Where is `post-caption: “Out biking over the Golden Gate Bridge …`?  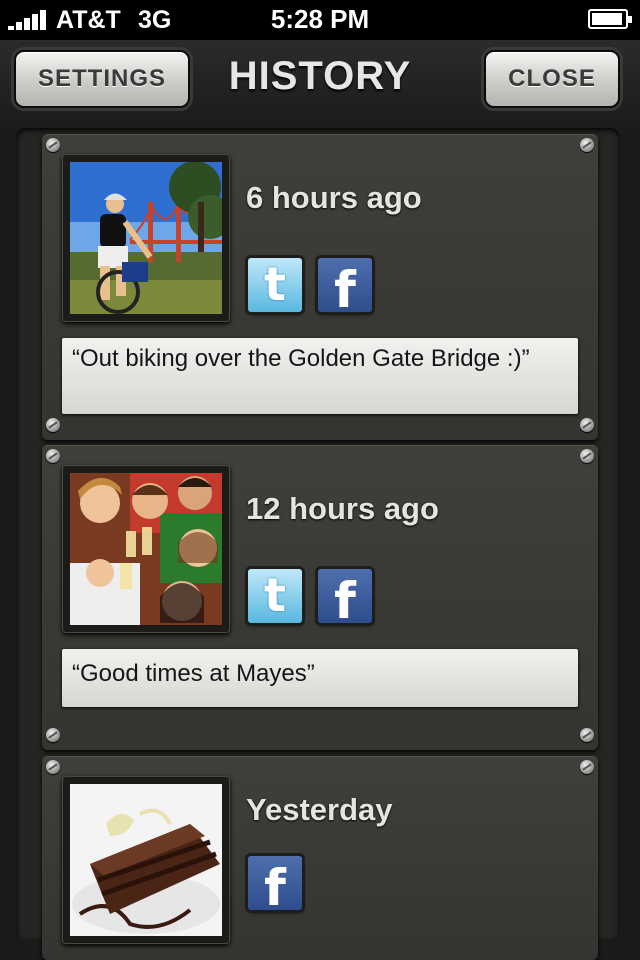
post-caption: “Out biking over the Golden Gate Bridge … is located at coordinates (320, 376).